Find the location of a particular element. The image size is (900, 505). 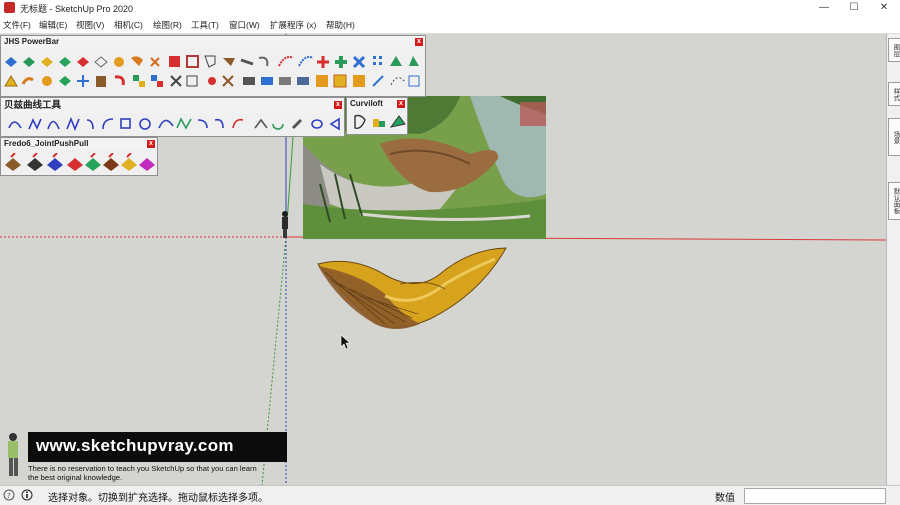

menu-help: 帮助(H) is located at coordinates (340, 25).